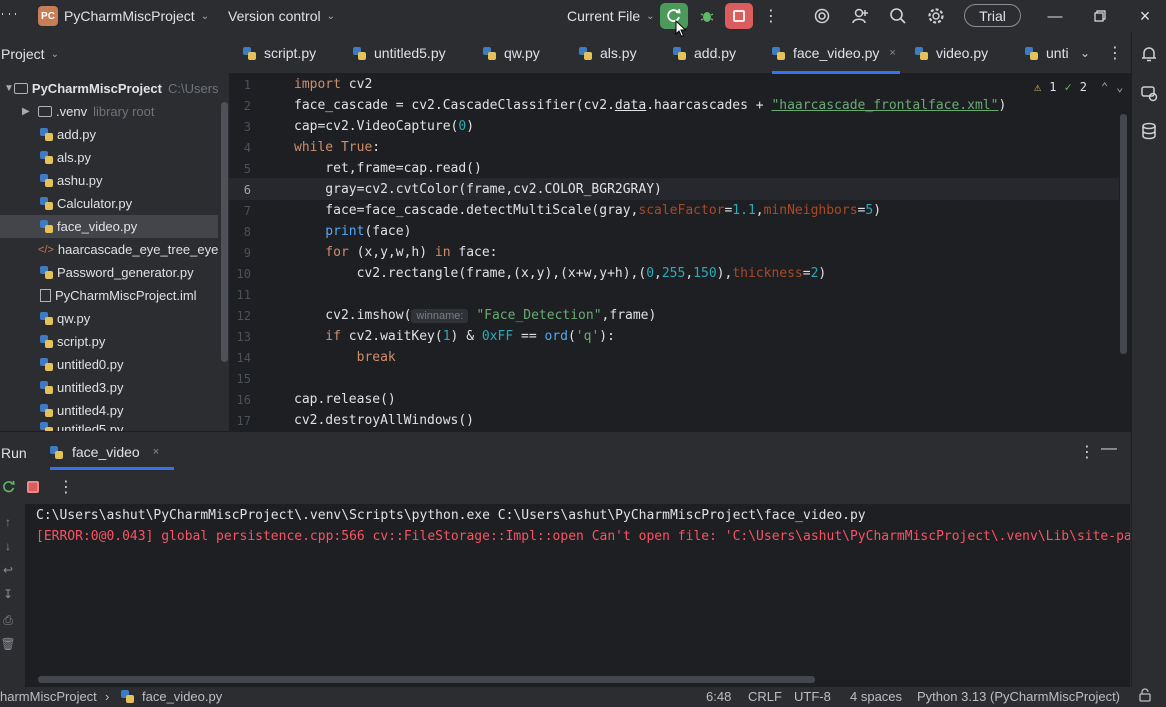  What do you see at coordinates (8, 522) in the screenshot?
I see `arrow-up-icon: ↑` at bounding box center [8, 522].